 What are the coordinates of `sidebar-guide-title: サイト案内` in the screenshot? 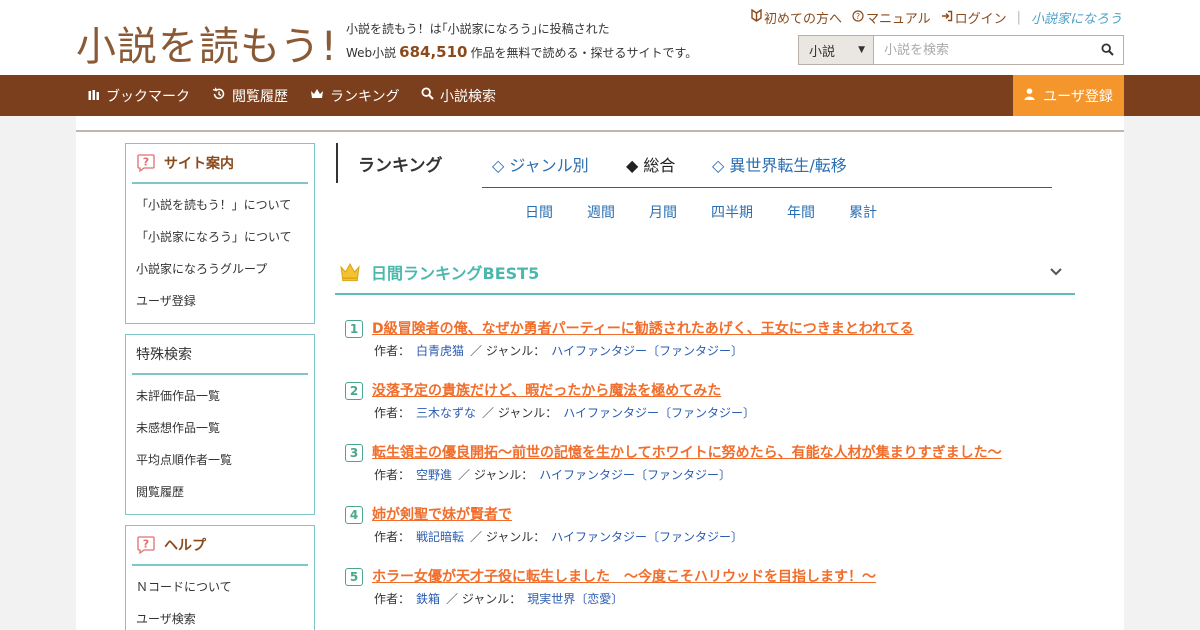 It's located at (199, 164).